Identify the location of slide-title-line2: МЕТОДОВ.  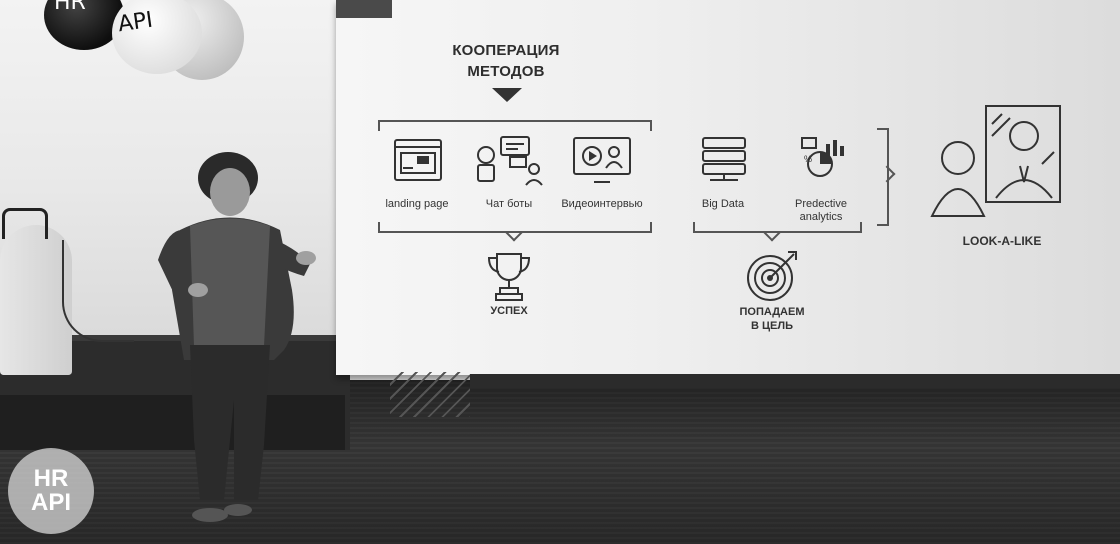
(506, 71).